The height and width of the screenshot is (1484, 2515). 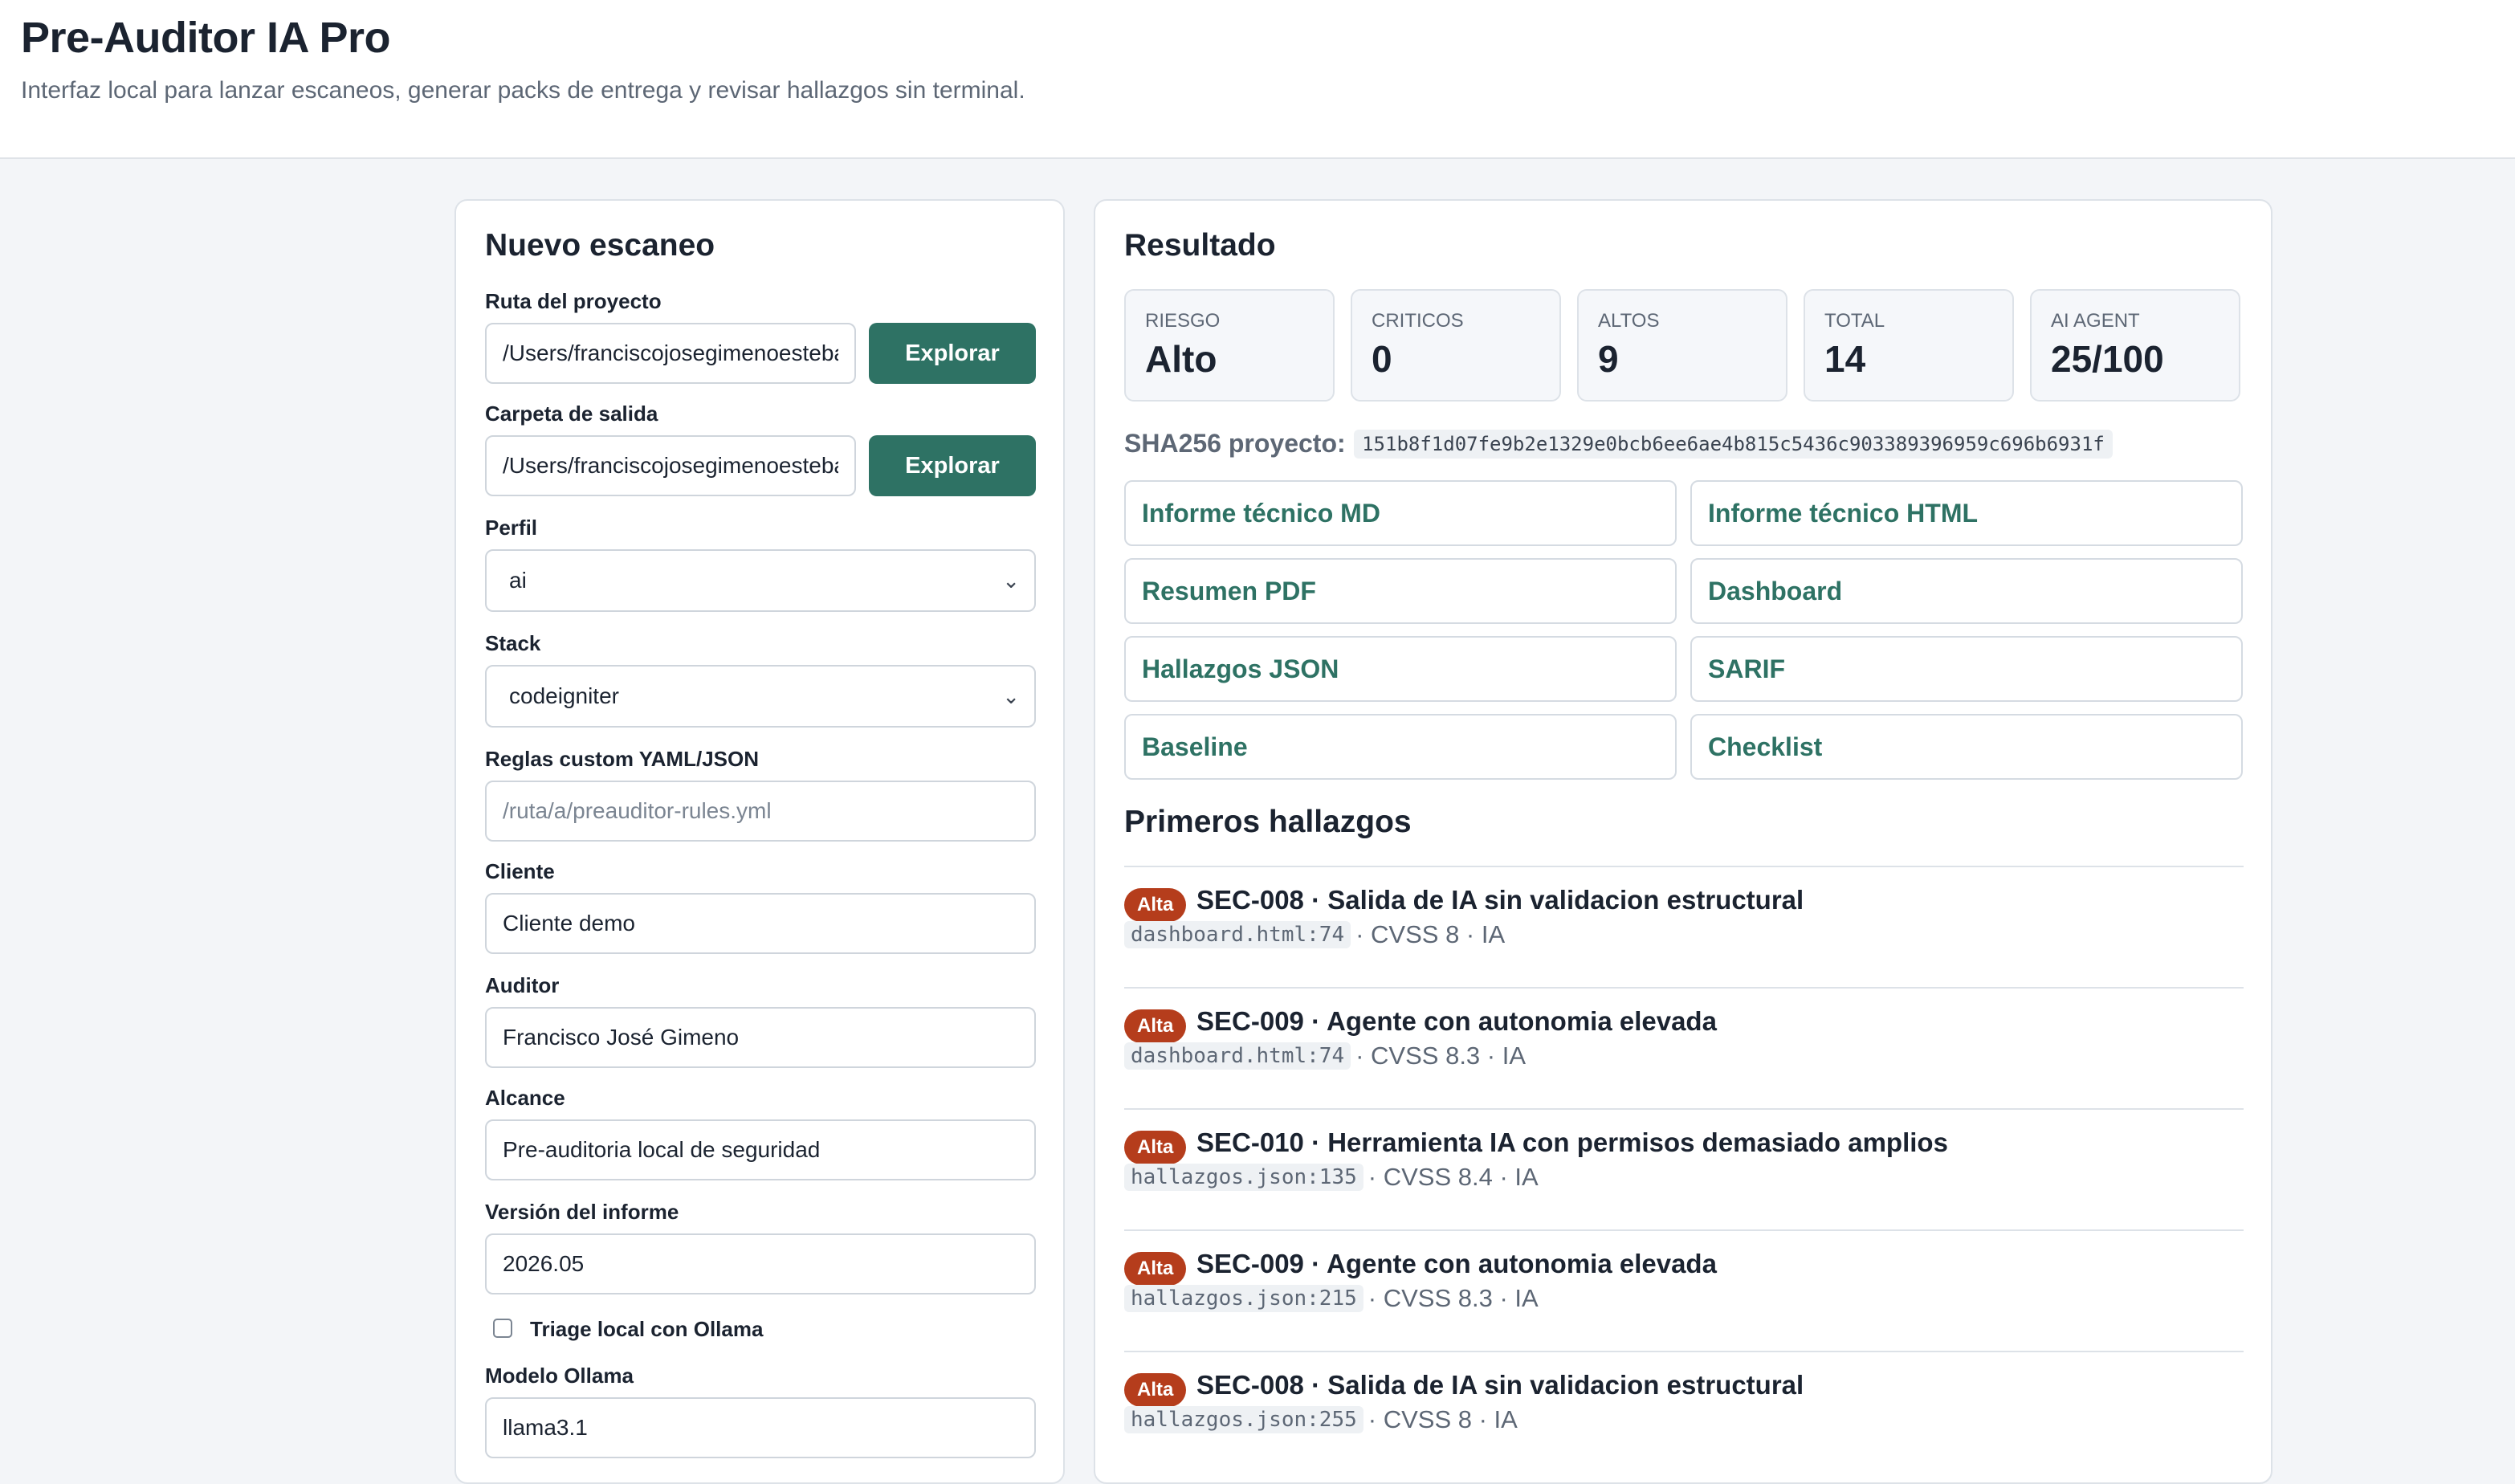 I want to click on link-dashboard: Dashboard, so click(x=1966, y=591).